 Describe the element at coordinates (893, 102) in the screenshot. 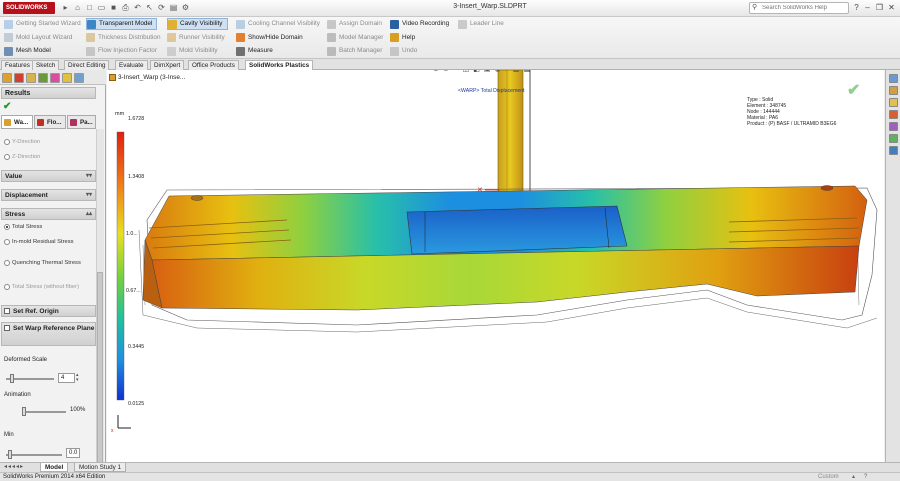

I see `file-explorer-icon` at that location.